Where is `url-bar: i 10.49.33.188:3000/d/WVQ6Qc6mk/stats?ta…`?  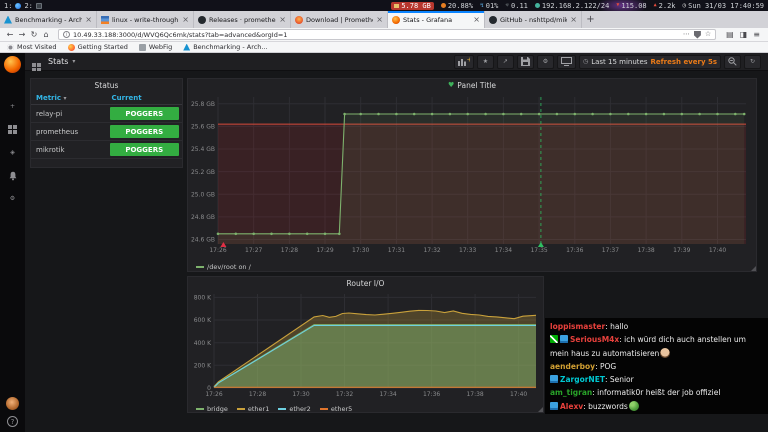 url-bar: i 10.49.33.188:3000/d/WVQ6Qc6mk/stats?ta… is located at coordinates (387, 34).